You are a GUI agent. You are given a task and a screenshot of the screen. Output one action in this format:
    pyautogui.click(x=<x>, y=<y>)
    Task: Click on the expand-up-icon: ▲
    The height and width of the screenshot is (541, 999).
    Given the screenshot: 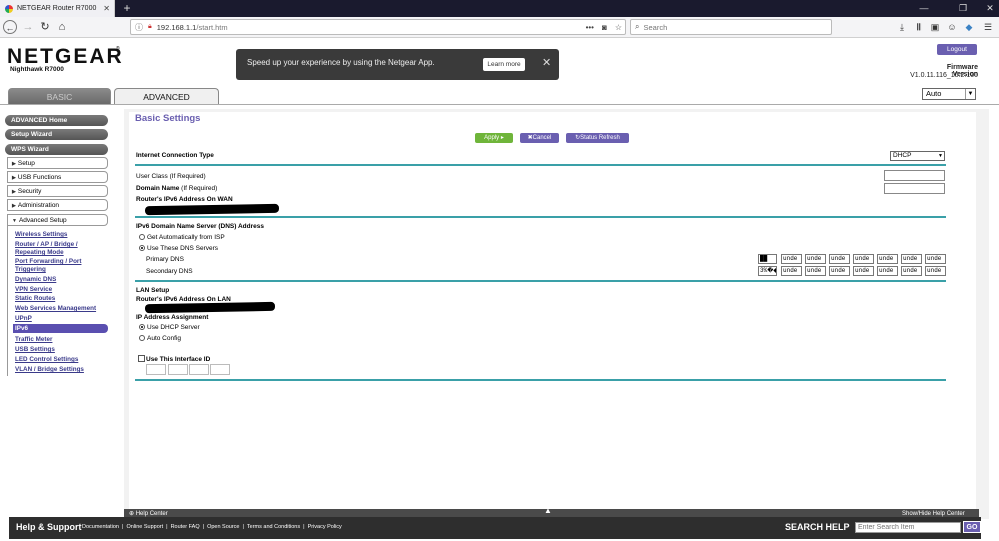 What is the action you would take?
    pyautogui.click(x=548, y=511)
    